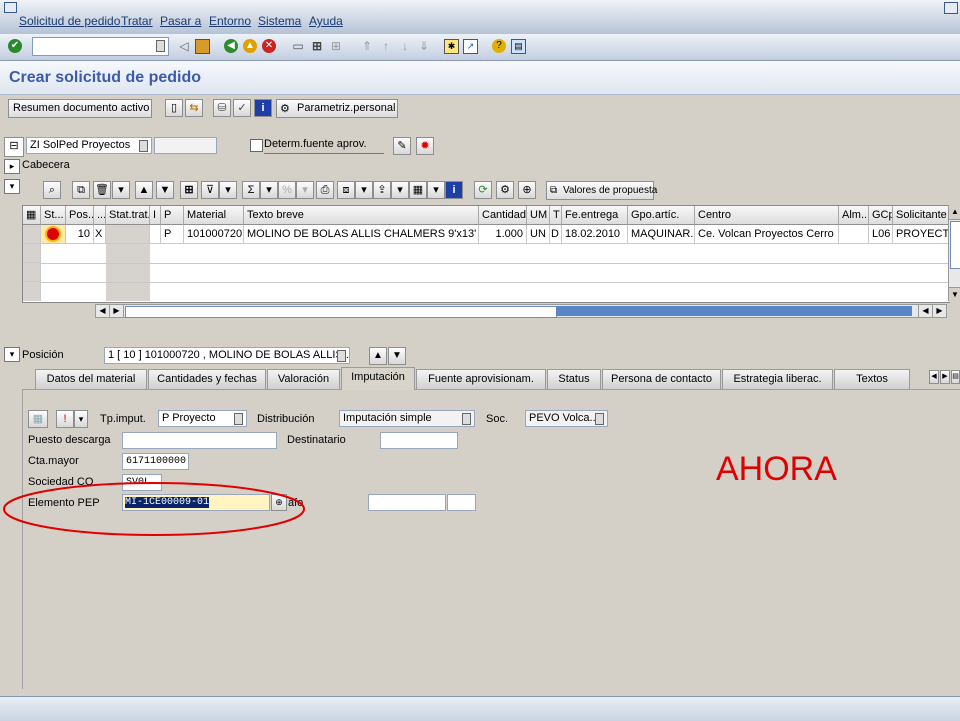  I want to click on alert-menu-icon: ▾, so click(81, 419).